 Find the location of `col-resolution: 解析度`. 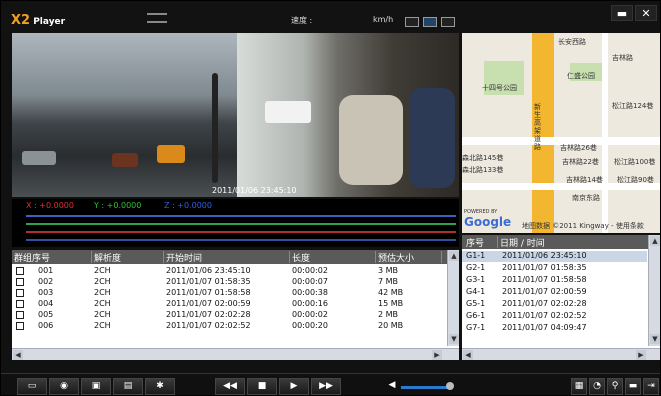

col-resolution: 解析度 is located at coordinates (129, 257).